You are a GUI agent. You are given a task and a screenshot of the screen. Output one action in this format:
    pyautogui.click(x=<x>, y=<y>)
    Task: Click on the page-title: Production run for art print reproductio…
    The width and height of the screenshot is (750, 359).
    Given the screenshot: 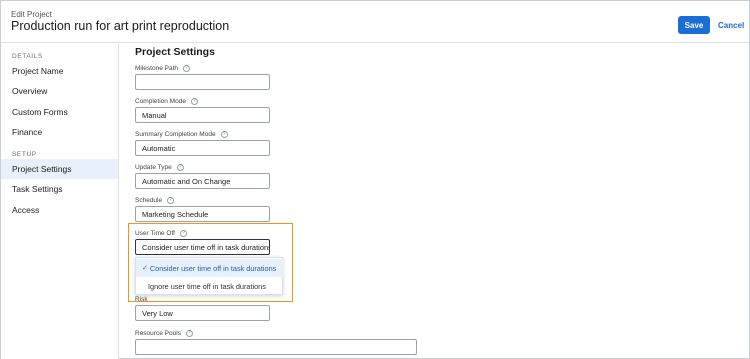 What is the action you would take?
    pyautogui.click(x=120, y=26)
    